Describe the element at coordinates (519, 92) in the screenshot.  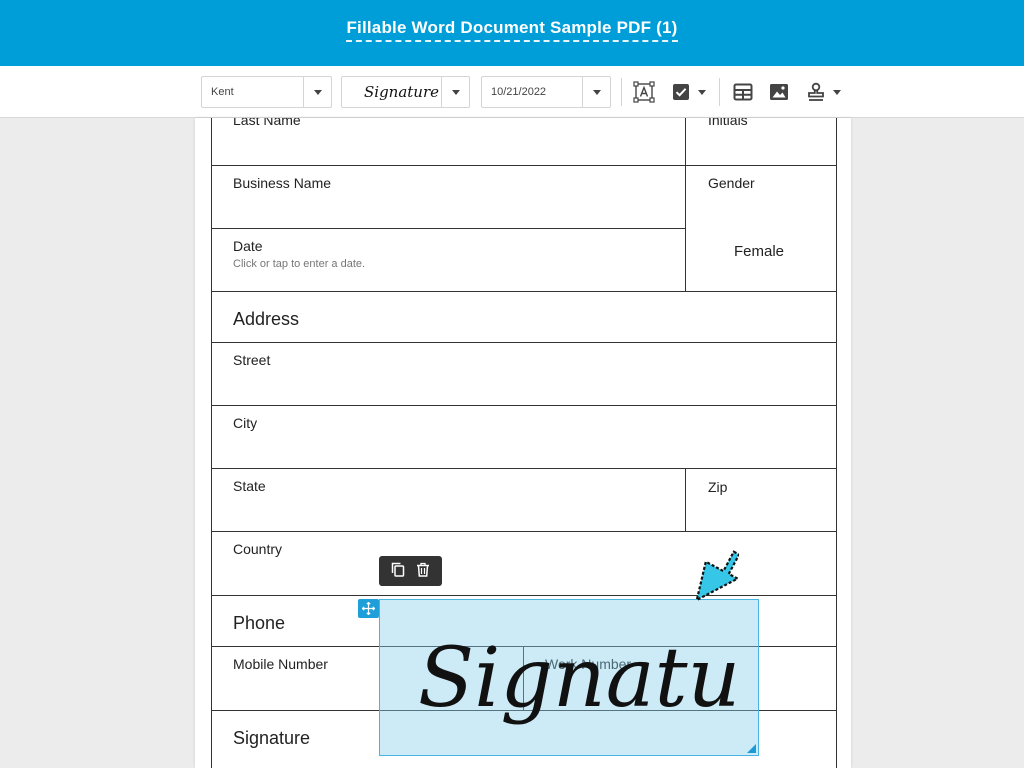
I see `date-select-value: 10/21/2022` at that location.